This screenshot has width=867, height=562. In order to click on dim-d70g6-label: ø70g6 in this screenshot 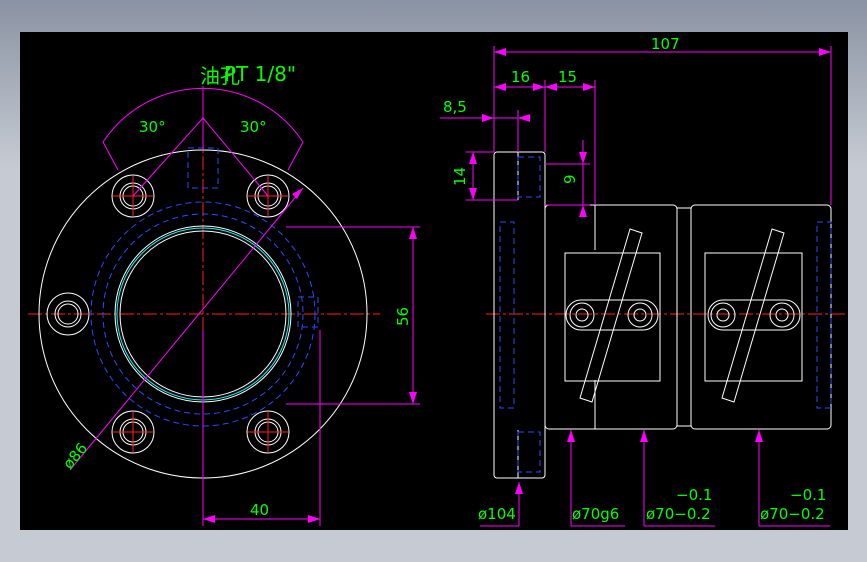, I will do `click(595, 514)`.